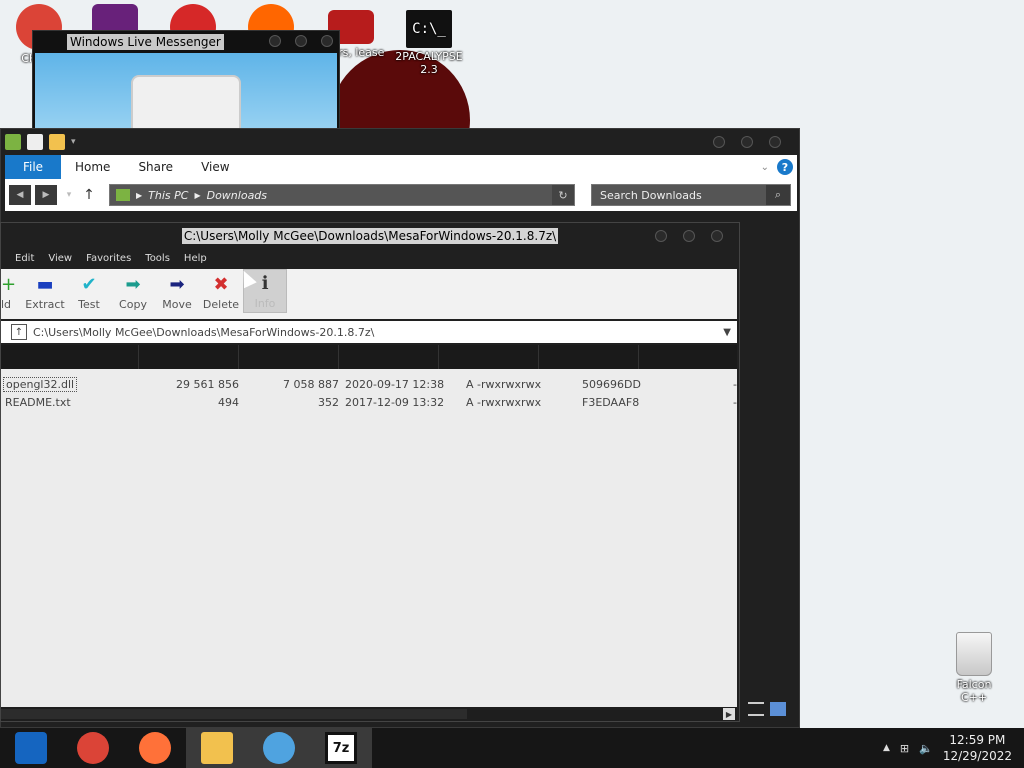 The height and width of the screenshot is (768, 1024). I want to click on recent-locations-icon: ▾, so click(69, 195).